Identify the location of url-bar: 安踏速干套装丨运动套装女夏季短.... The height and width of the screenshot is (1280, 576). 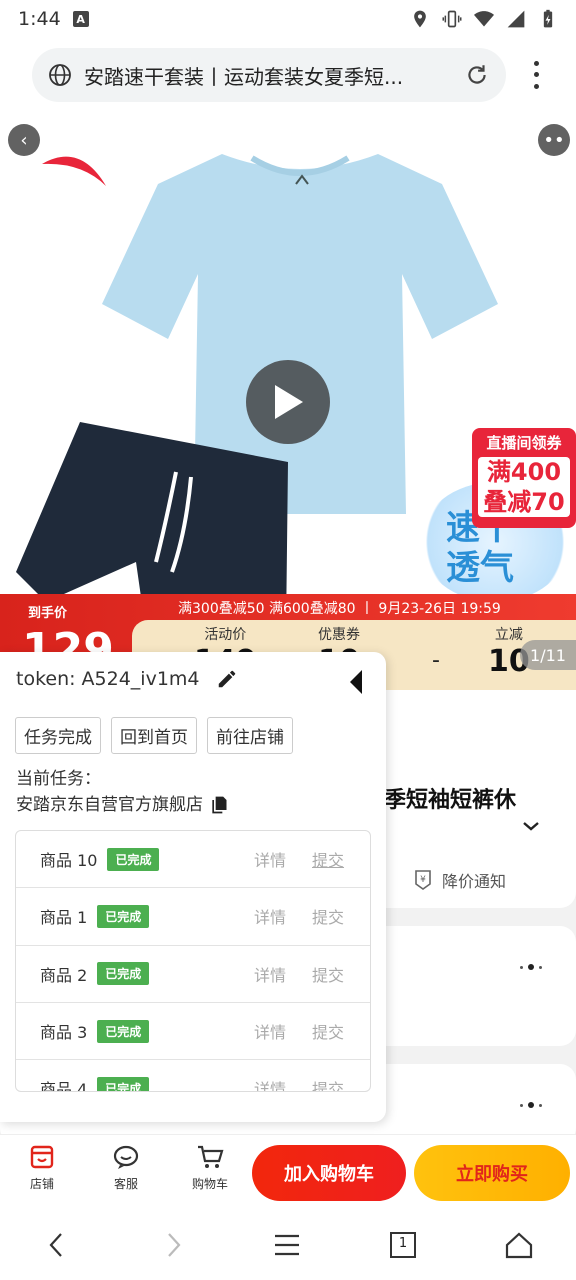
(269, 75).